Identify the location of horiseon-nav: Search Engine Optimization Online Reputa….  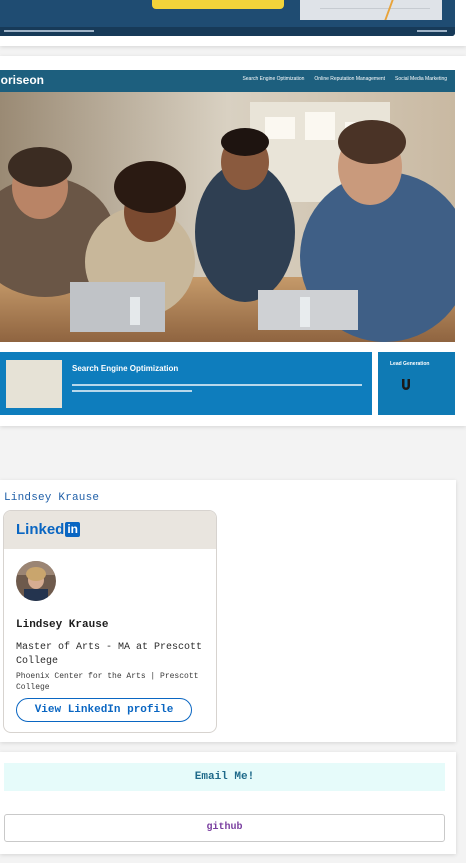
(344, 79).